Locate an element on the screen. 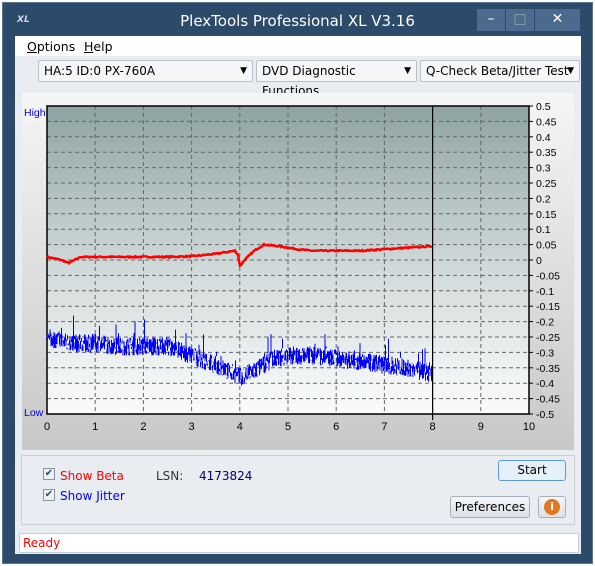 This screenshot has height=566, width=595. status-bar: Ready is located at coordinates (299, 543).